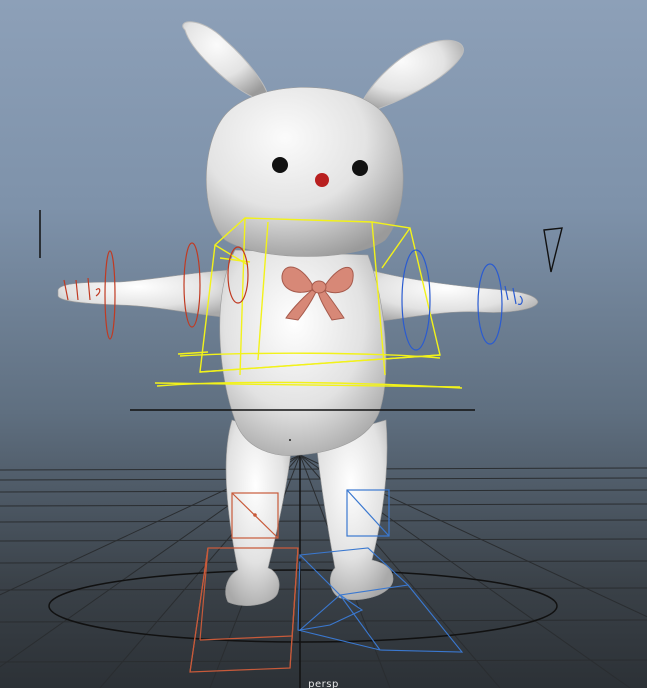  I want to click on left-elbow-pole, so click(553, 250).